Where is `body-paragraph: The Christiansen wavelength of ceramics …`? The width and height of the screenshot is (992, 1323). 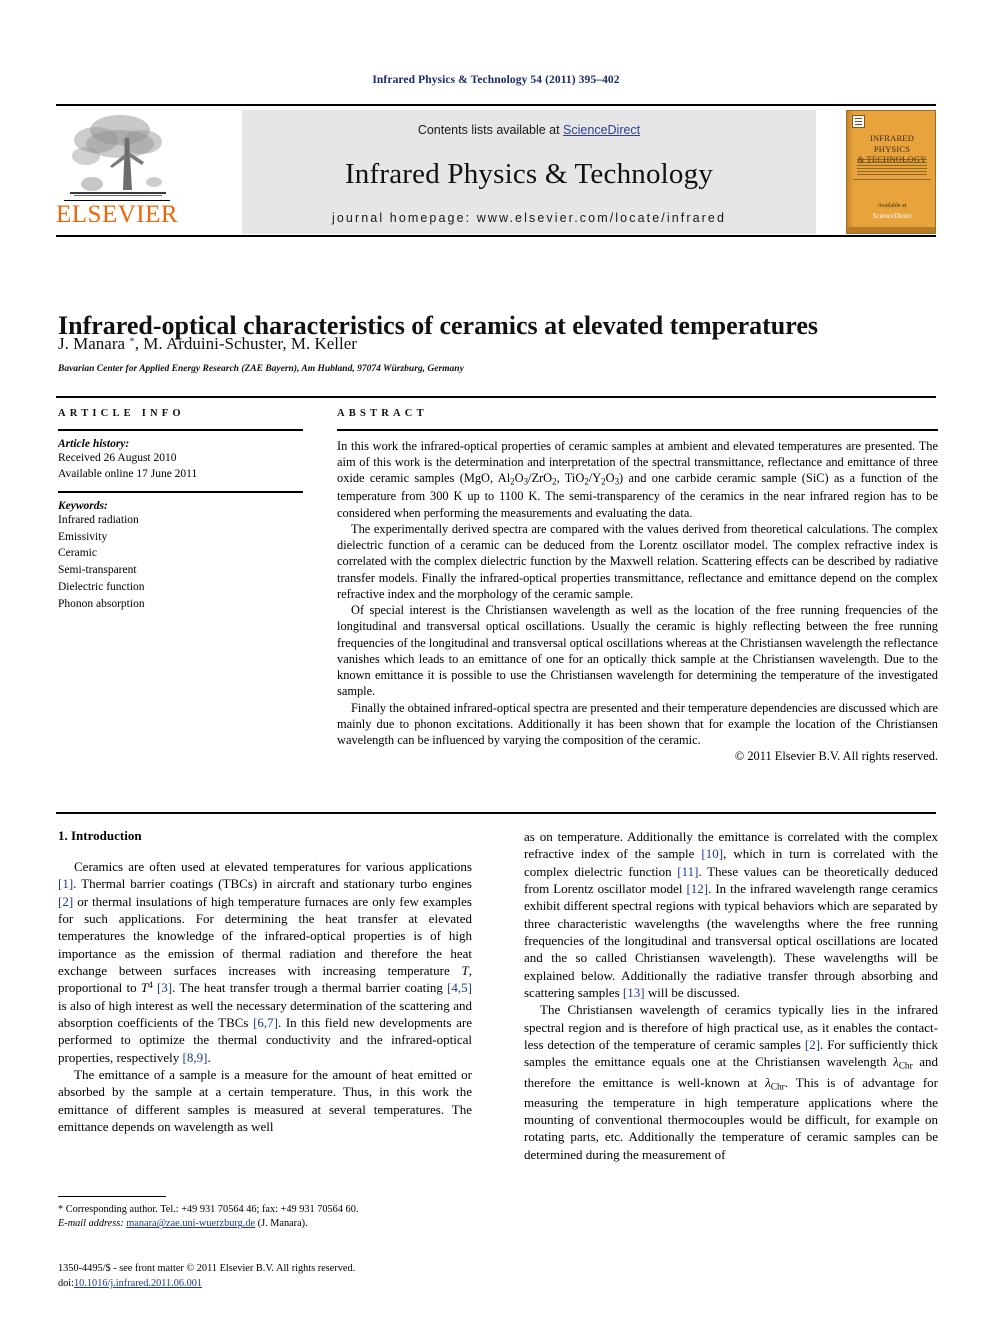 body-paragraph: The Christiansen wavelength of ceramics … is located at coordinates (731, 1082).